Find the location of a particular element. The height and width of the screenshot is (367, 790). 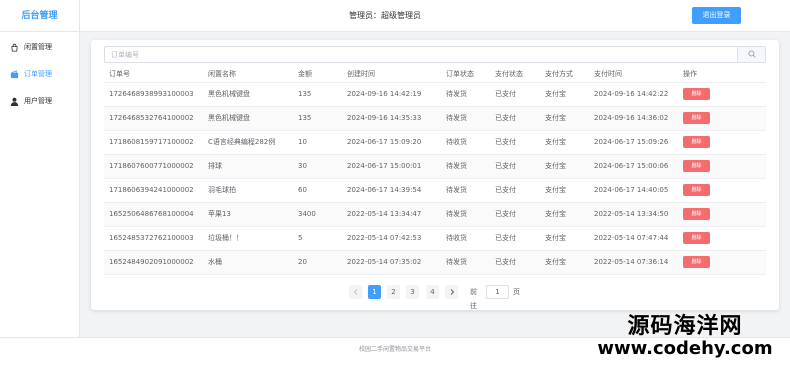

cell-order-no: 1718607600771000002 is located at coordinates (153, 166).